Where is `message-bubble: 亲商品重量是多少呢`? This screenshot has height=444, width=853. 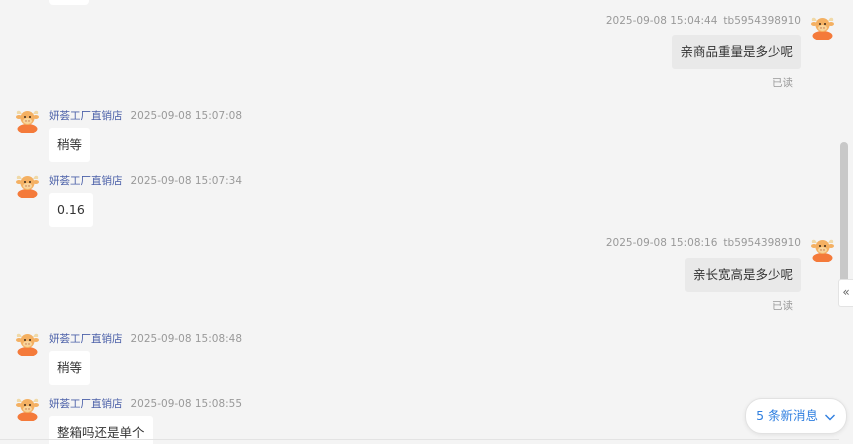 message-bubble: 亲商品重量是多少呢 is located at coordinates (736, 52).